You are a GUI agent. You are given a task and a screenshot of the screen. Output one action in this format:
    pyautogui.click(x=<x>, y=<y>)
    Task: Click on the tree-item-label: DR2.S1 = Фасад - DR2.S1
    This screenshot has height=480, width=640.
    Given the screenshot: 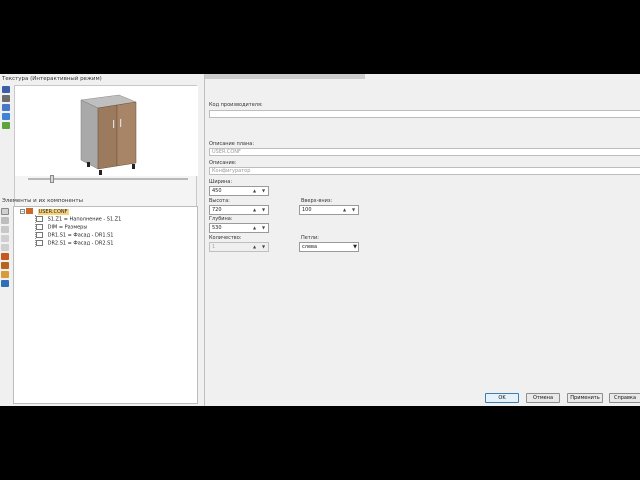 What is the action you would take?
    pyautogui.click(x=80, y=243)
    